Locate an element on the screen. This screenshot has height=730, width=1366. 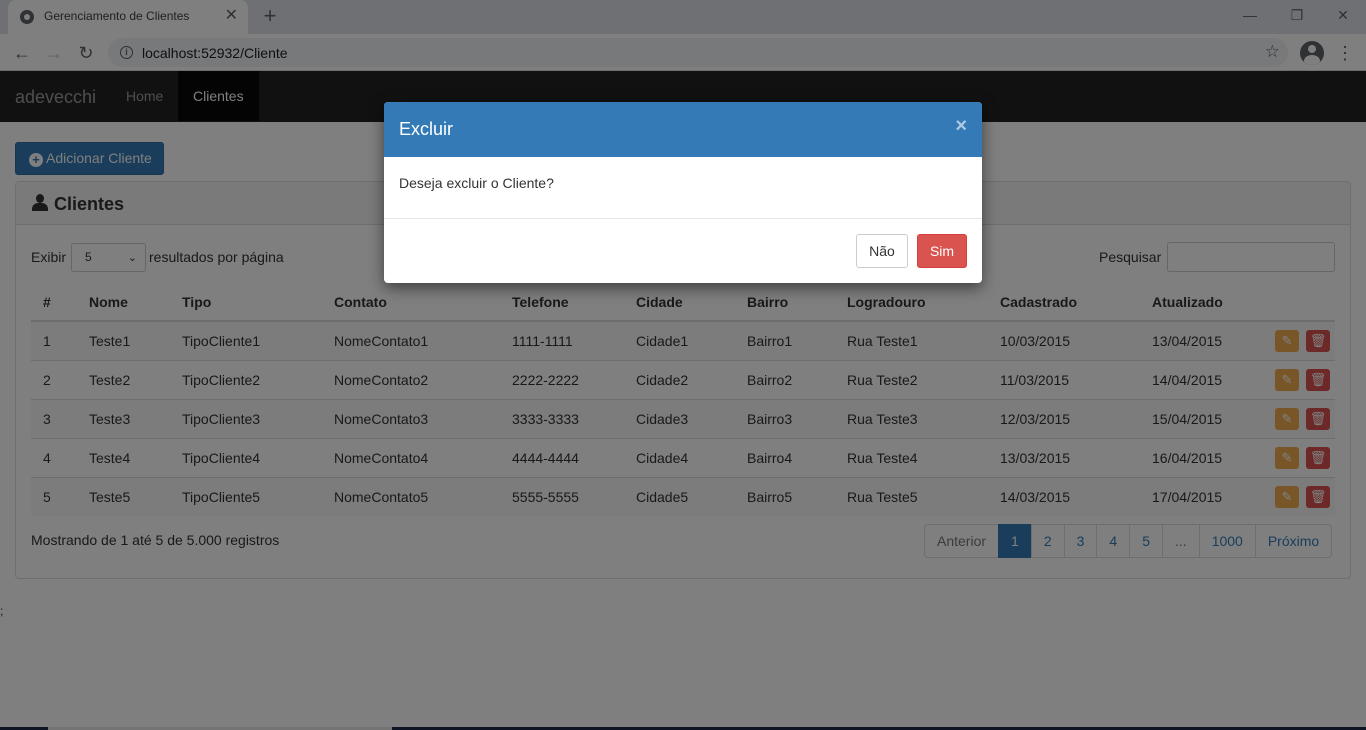
modal-message: Deseja excluir o Cliente? is located at coordinates (476, 183).